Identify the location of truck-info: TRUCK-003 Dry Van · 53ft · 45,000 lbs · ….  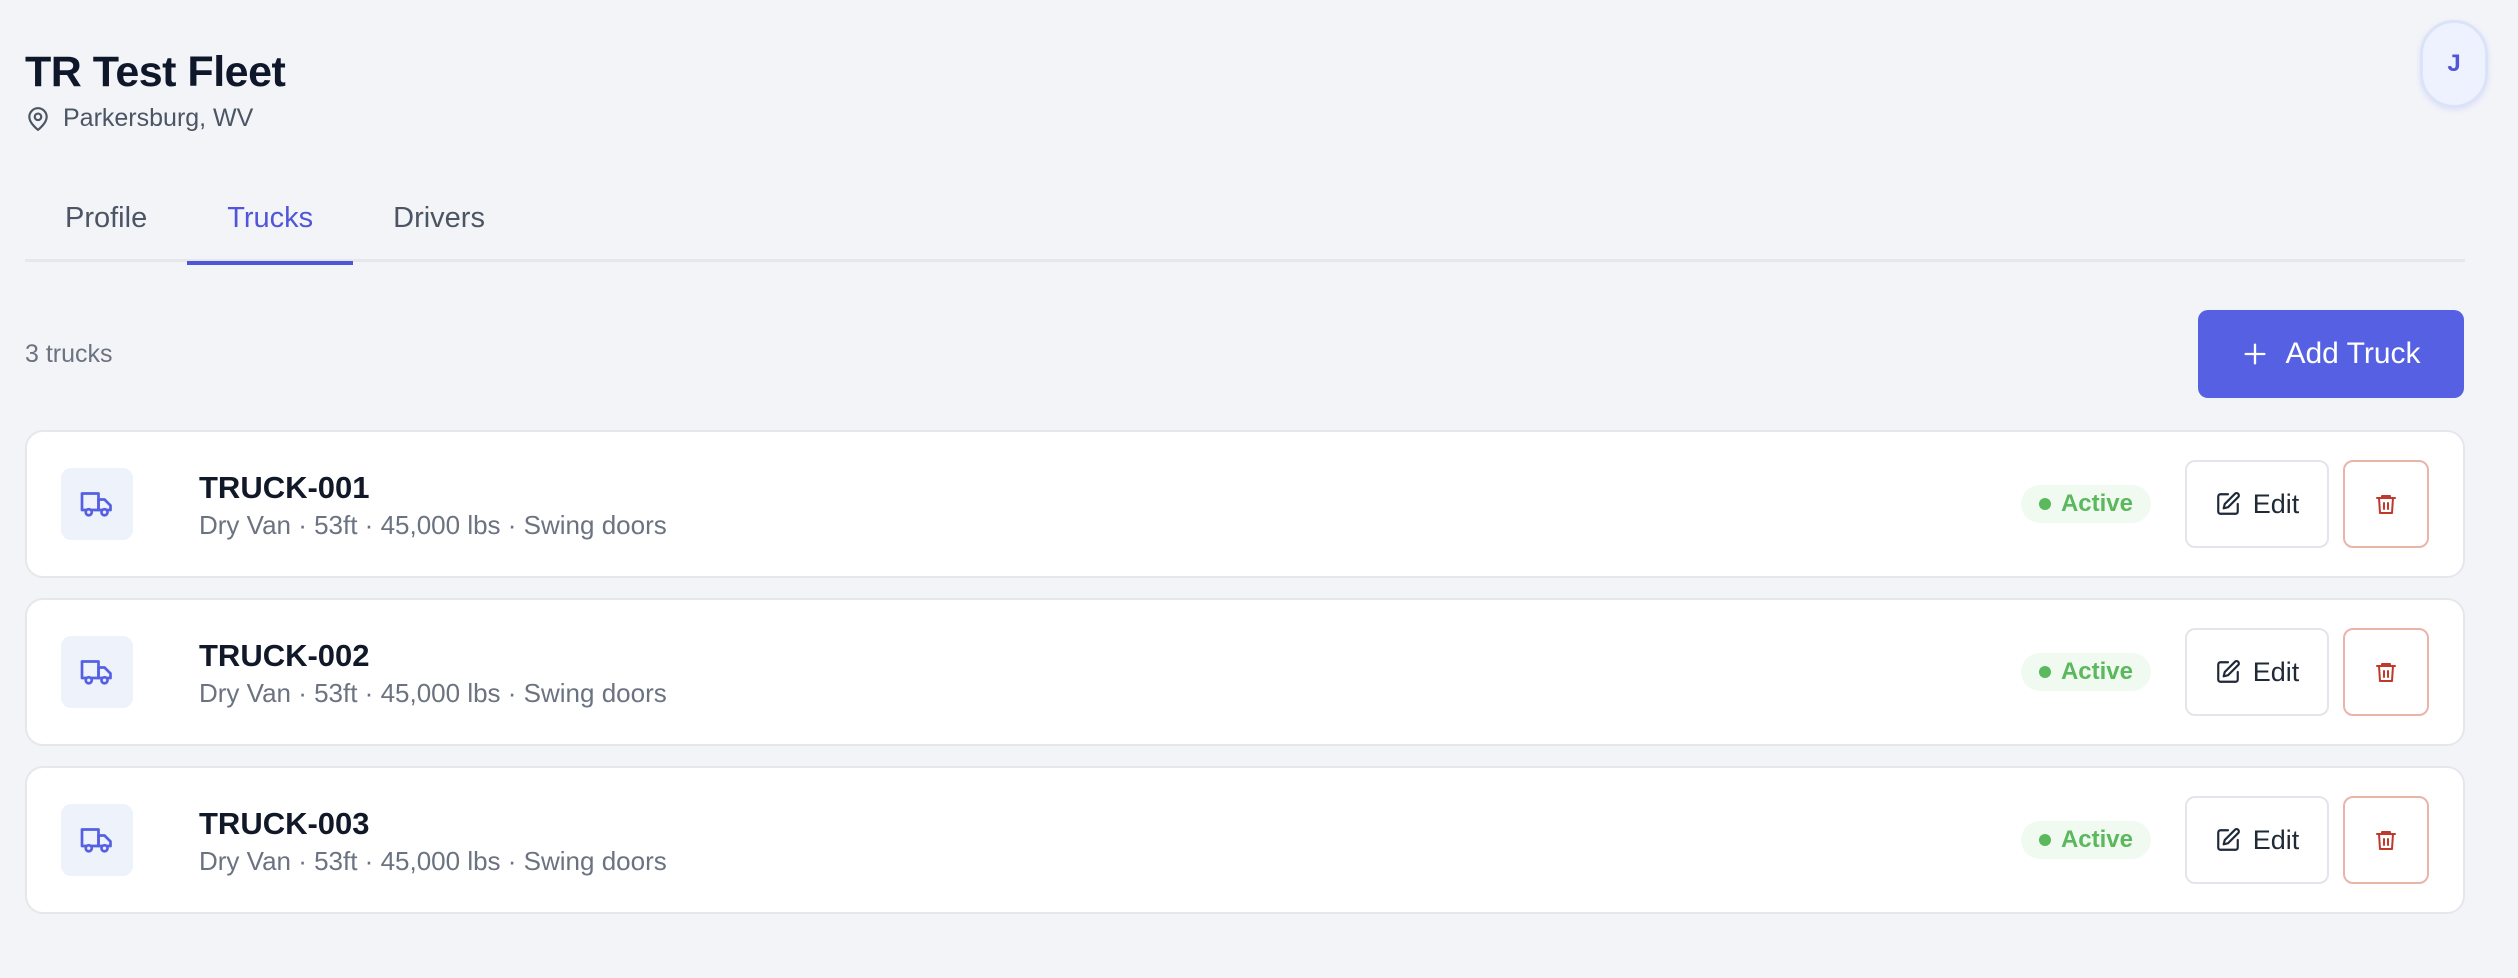
(1110, 840).